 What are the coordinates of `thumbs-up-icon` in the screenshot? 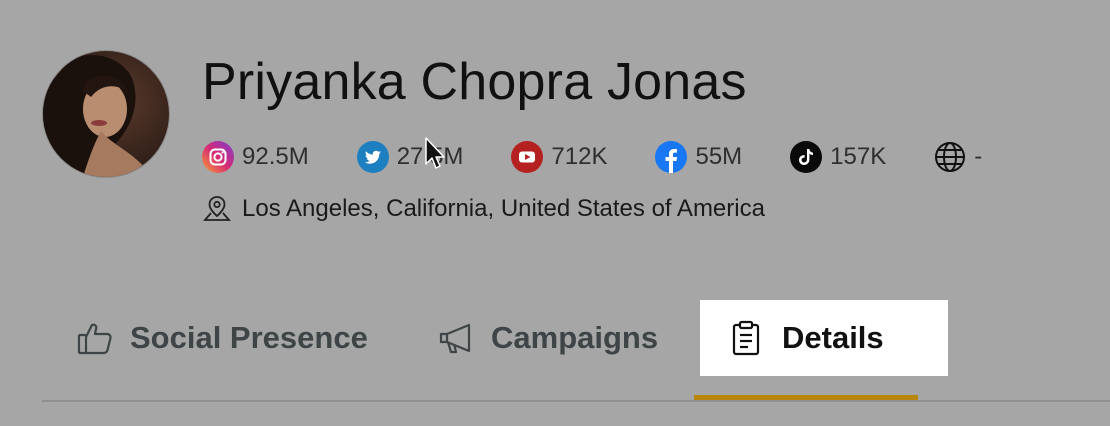 It's located at (95, 338).